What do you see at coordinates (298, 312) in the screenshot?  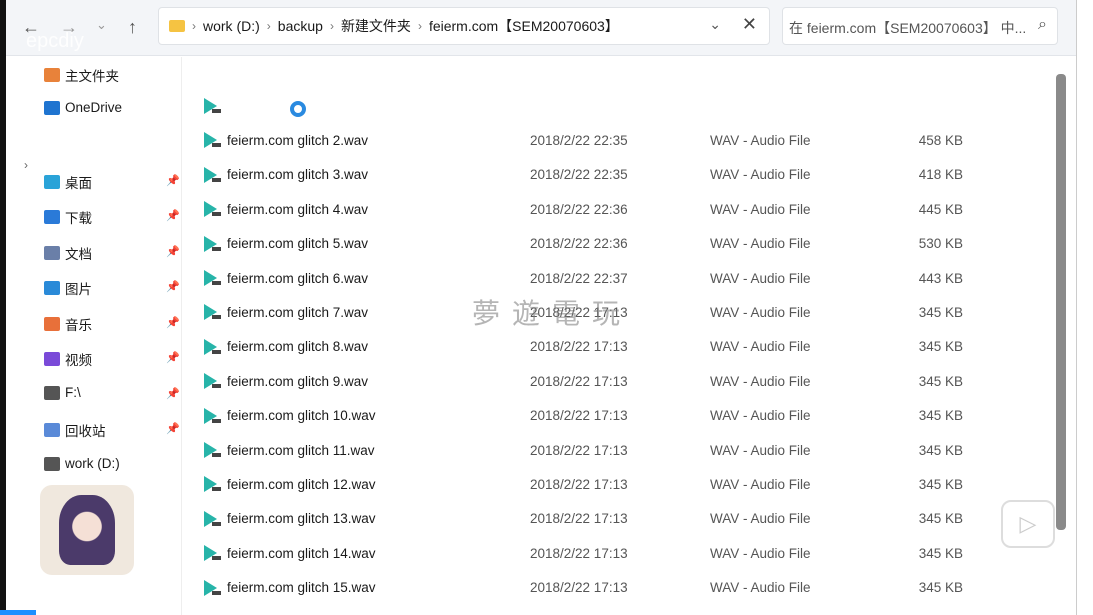 I see `file-name: feierm.com glitch 7.wav` at bounding box center [298, 312].